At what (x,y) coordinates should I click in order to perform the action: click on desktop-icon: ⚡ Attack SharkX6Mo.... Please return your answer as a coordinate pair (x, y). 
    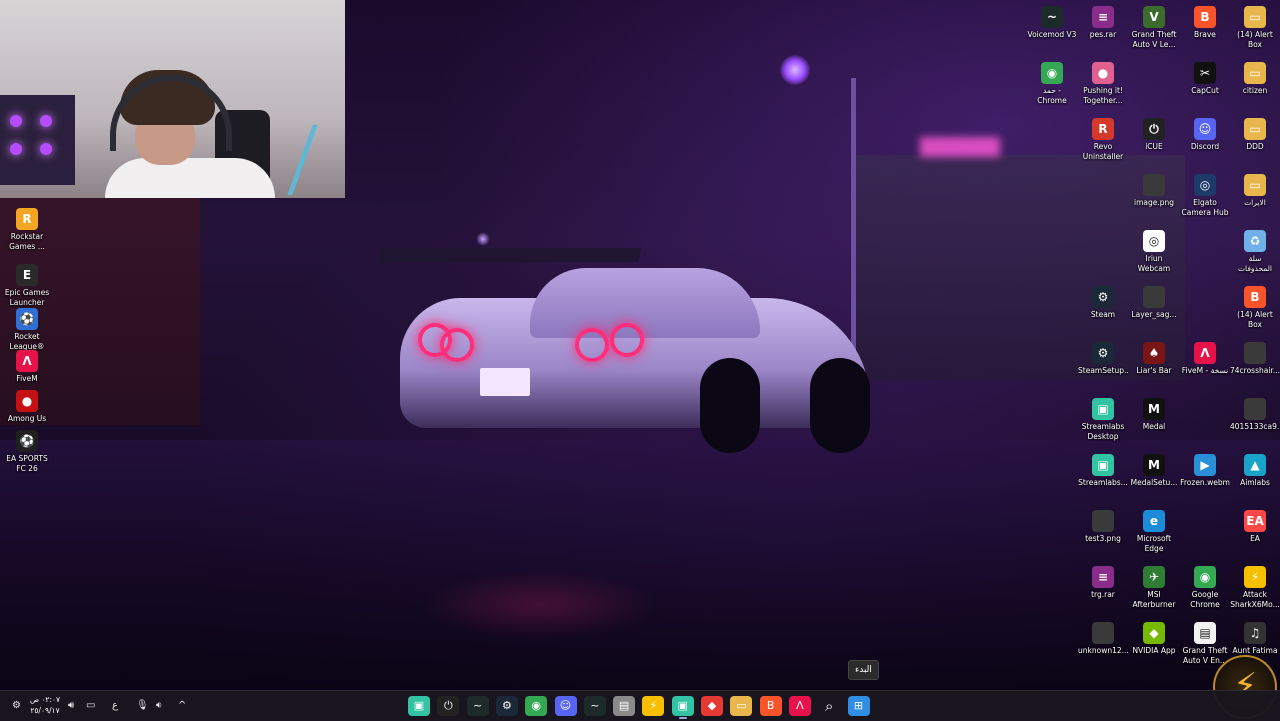
    Looking at the image, I should click on (1255, 588).